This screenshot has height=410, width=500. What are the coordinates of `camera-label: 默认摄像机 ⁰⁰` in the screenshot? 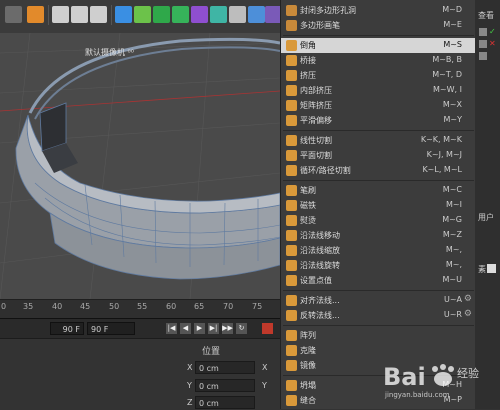 It's located at (109, 52).